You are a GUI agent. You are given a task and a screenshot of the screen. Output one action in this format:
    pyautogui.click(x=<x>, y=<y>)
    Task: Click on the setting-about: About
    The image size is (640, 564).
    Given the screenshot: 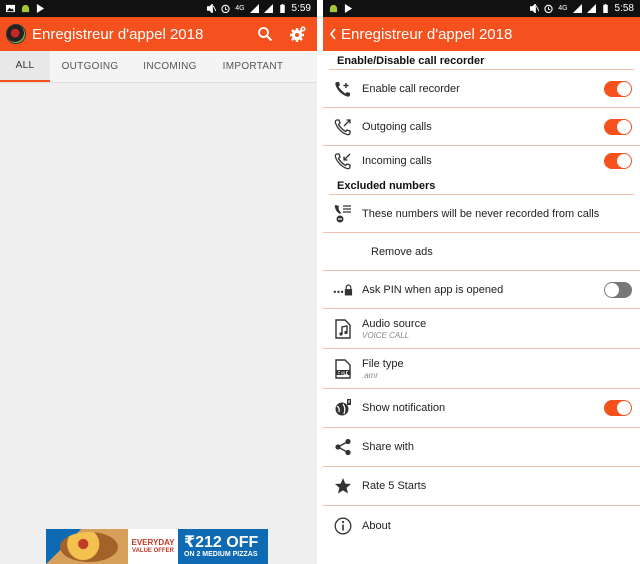 What is the action you would take?
    pyautogui.click(x=481, y=525)
    